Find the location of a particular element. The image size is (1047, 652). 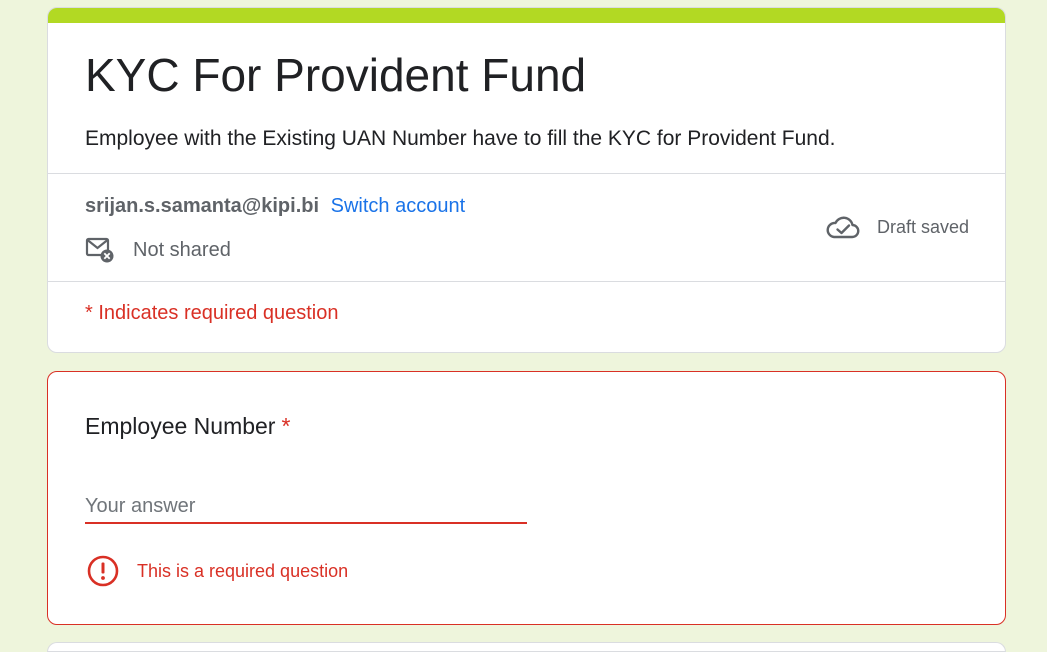

cloud-done-icon is located at coordinates (843, 227).